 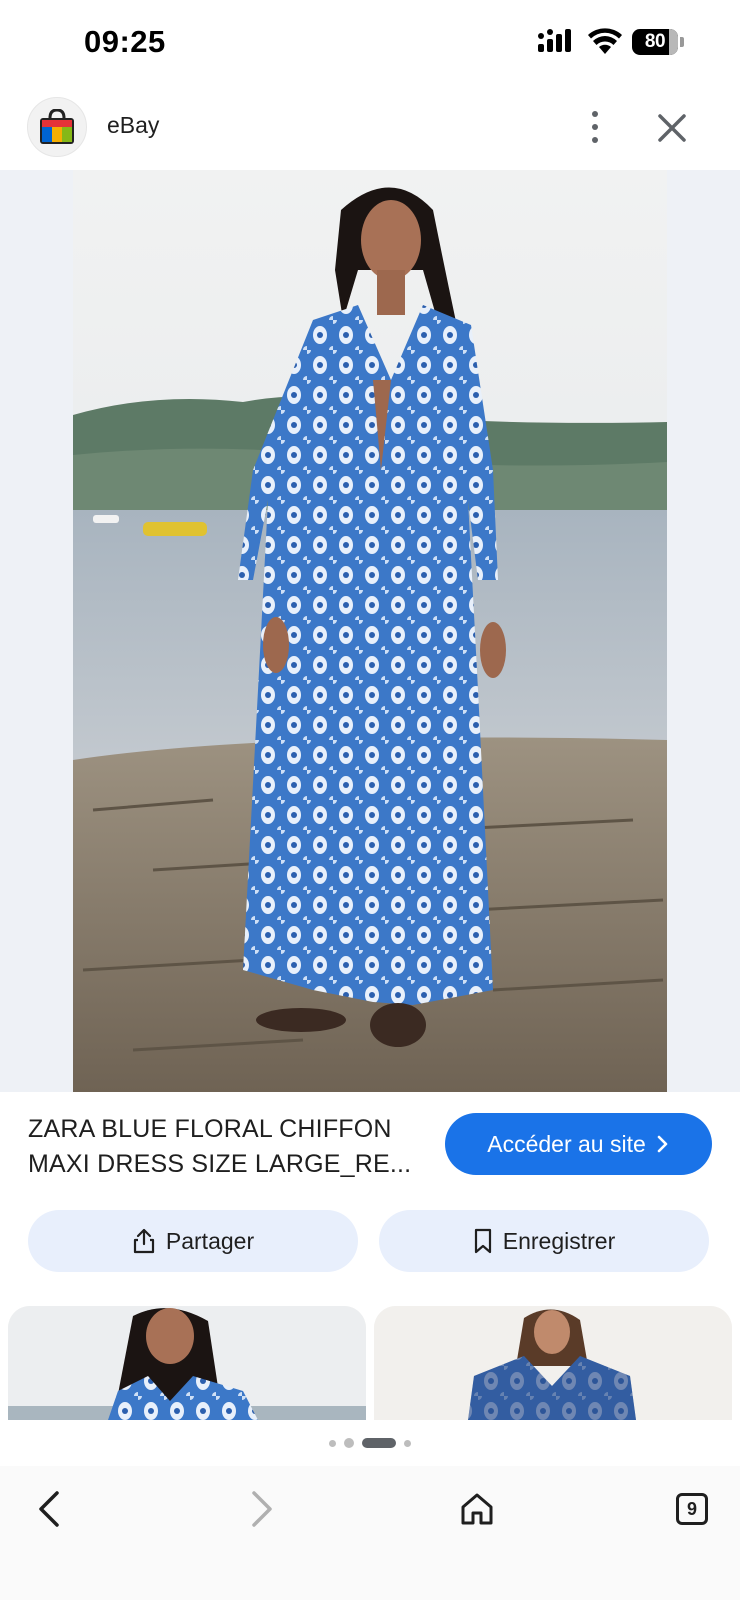 I want to click on status-icons: 80, so click(x=611, y=42).